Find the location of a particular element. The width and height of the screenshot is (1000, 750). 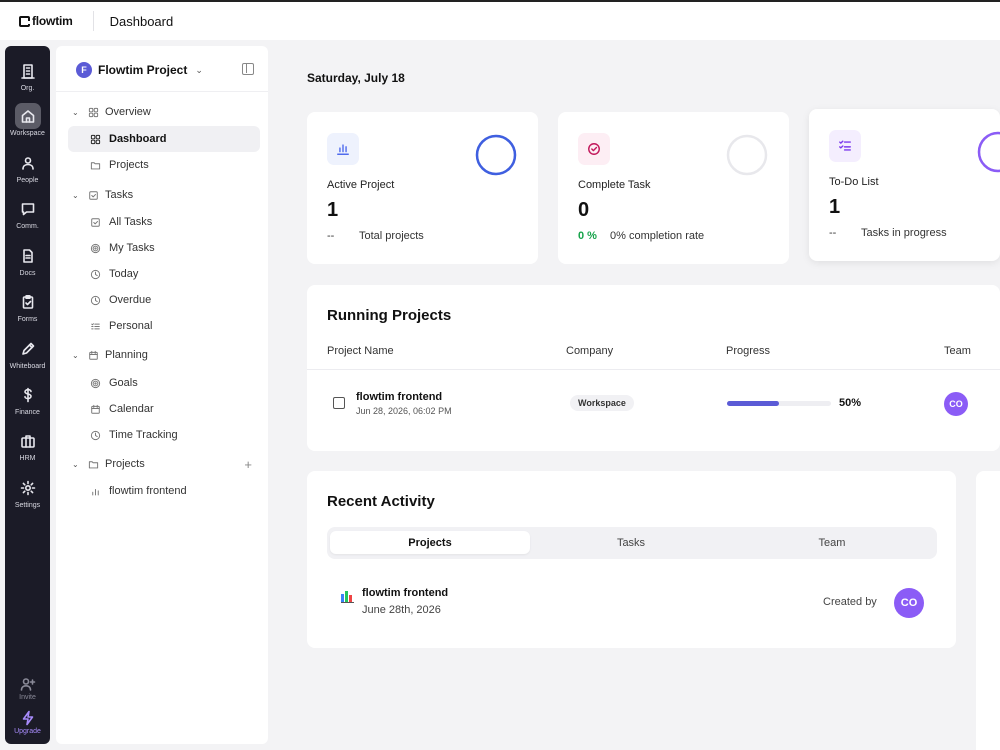

stat-footer-prefix: -- is located at coordinates (331, 236).